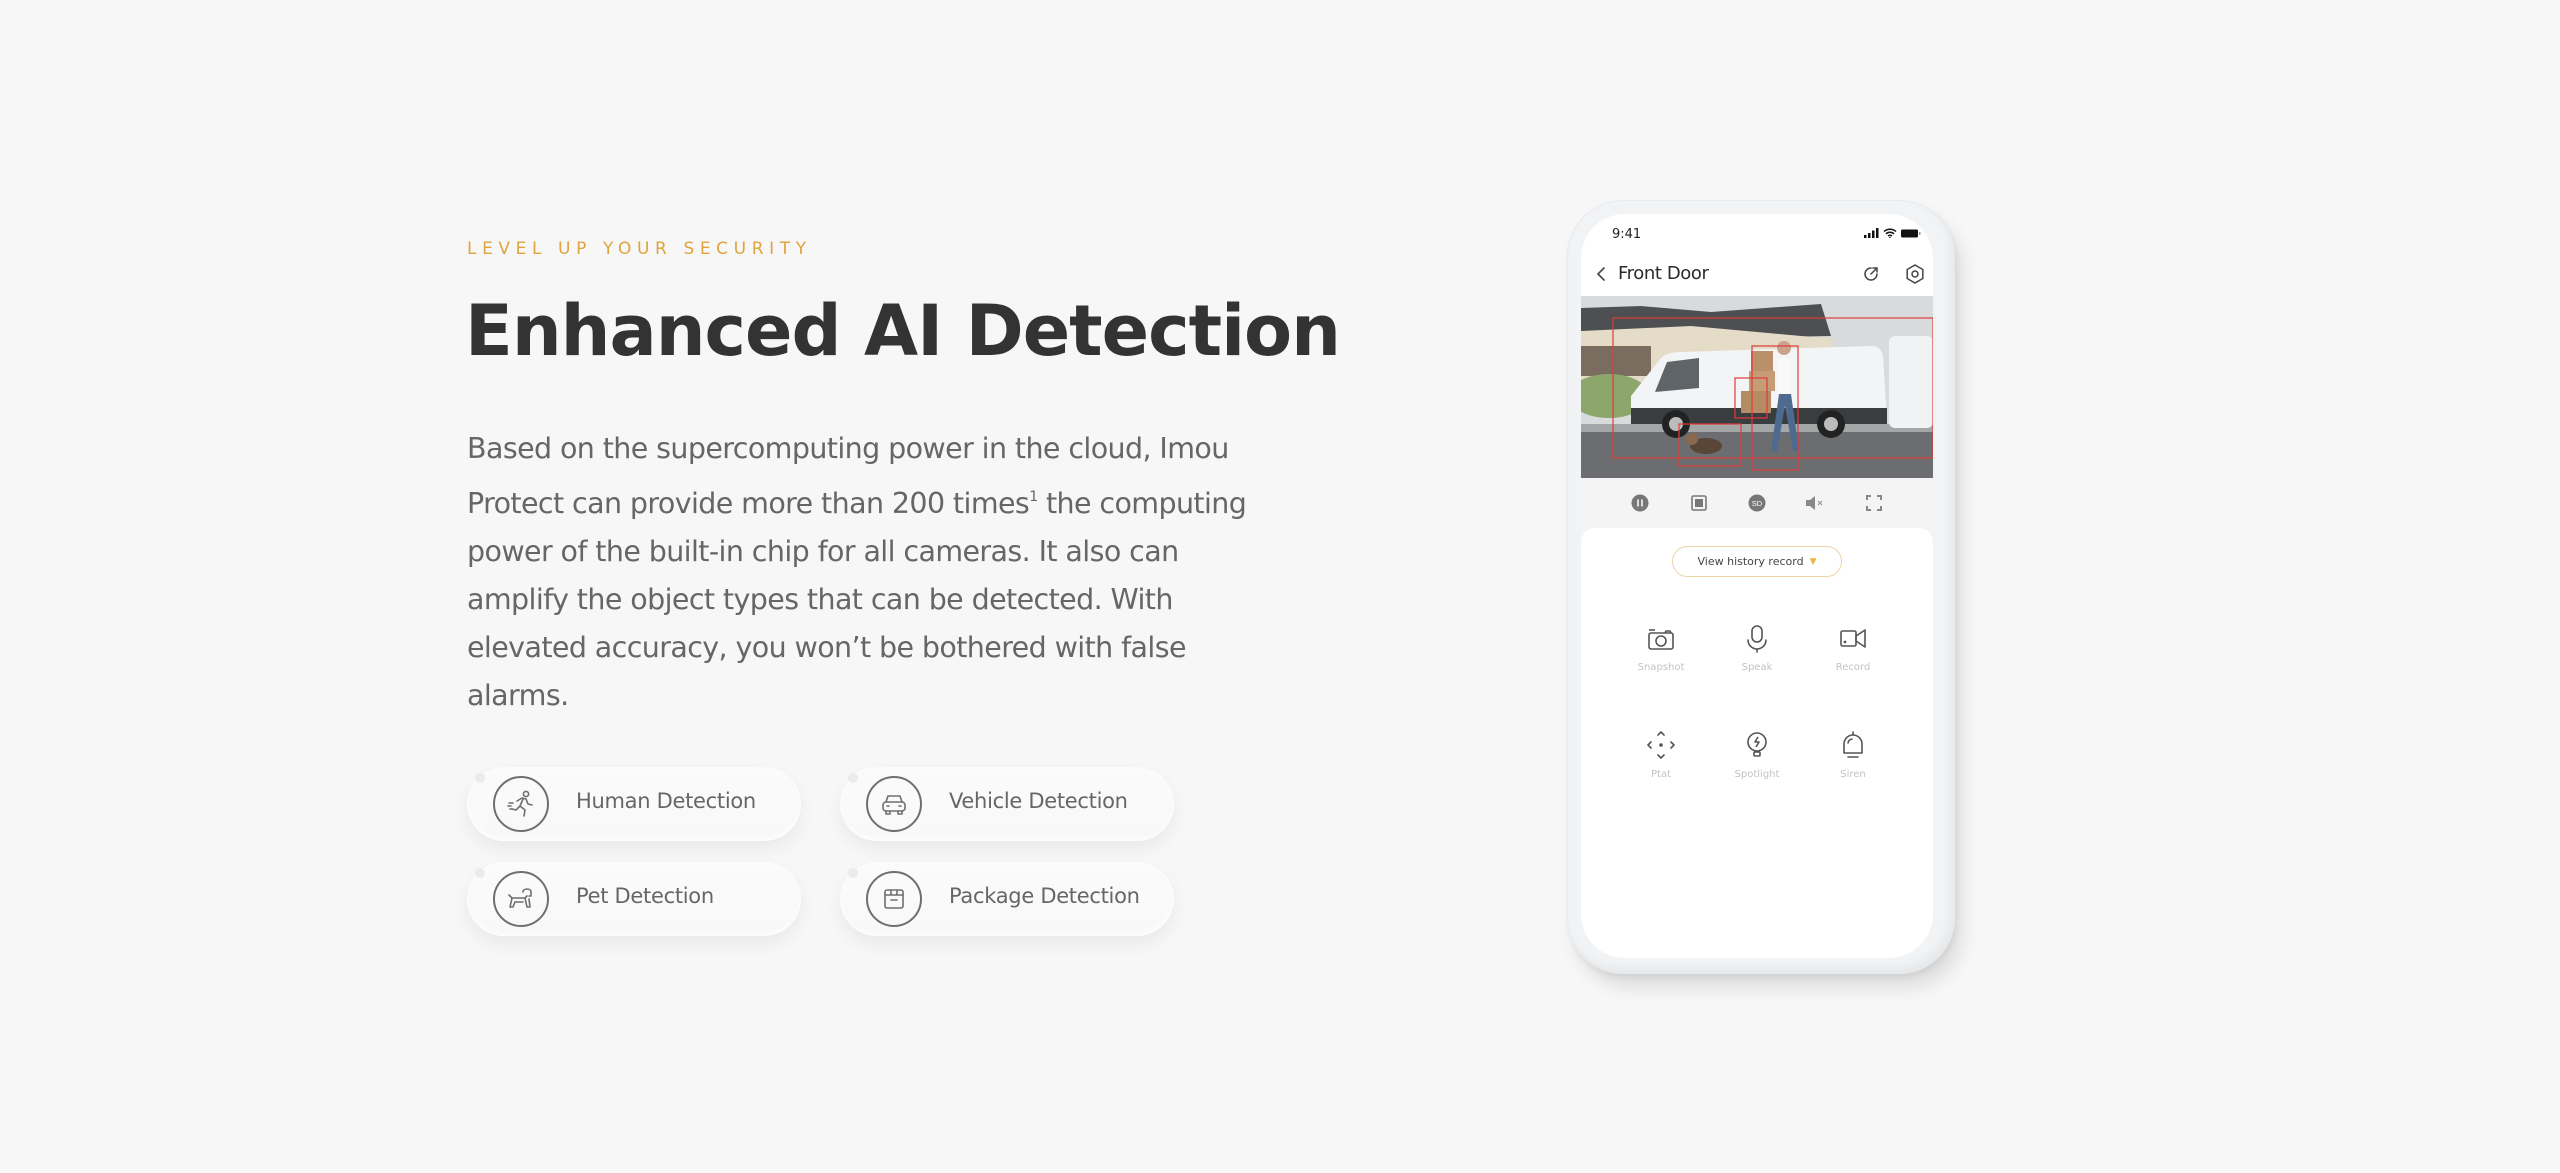 The height and width of the screenshot is (1173, 2560). What do you see at coordinates (521, 804) in the screenshot?
I see `running-person-icon` at bounding box center [521, 804].